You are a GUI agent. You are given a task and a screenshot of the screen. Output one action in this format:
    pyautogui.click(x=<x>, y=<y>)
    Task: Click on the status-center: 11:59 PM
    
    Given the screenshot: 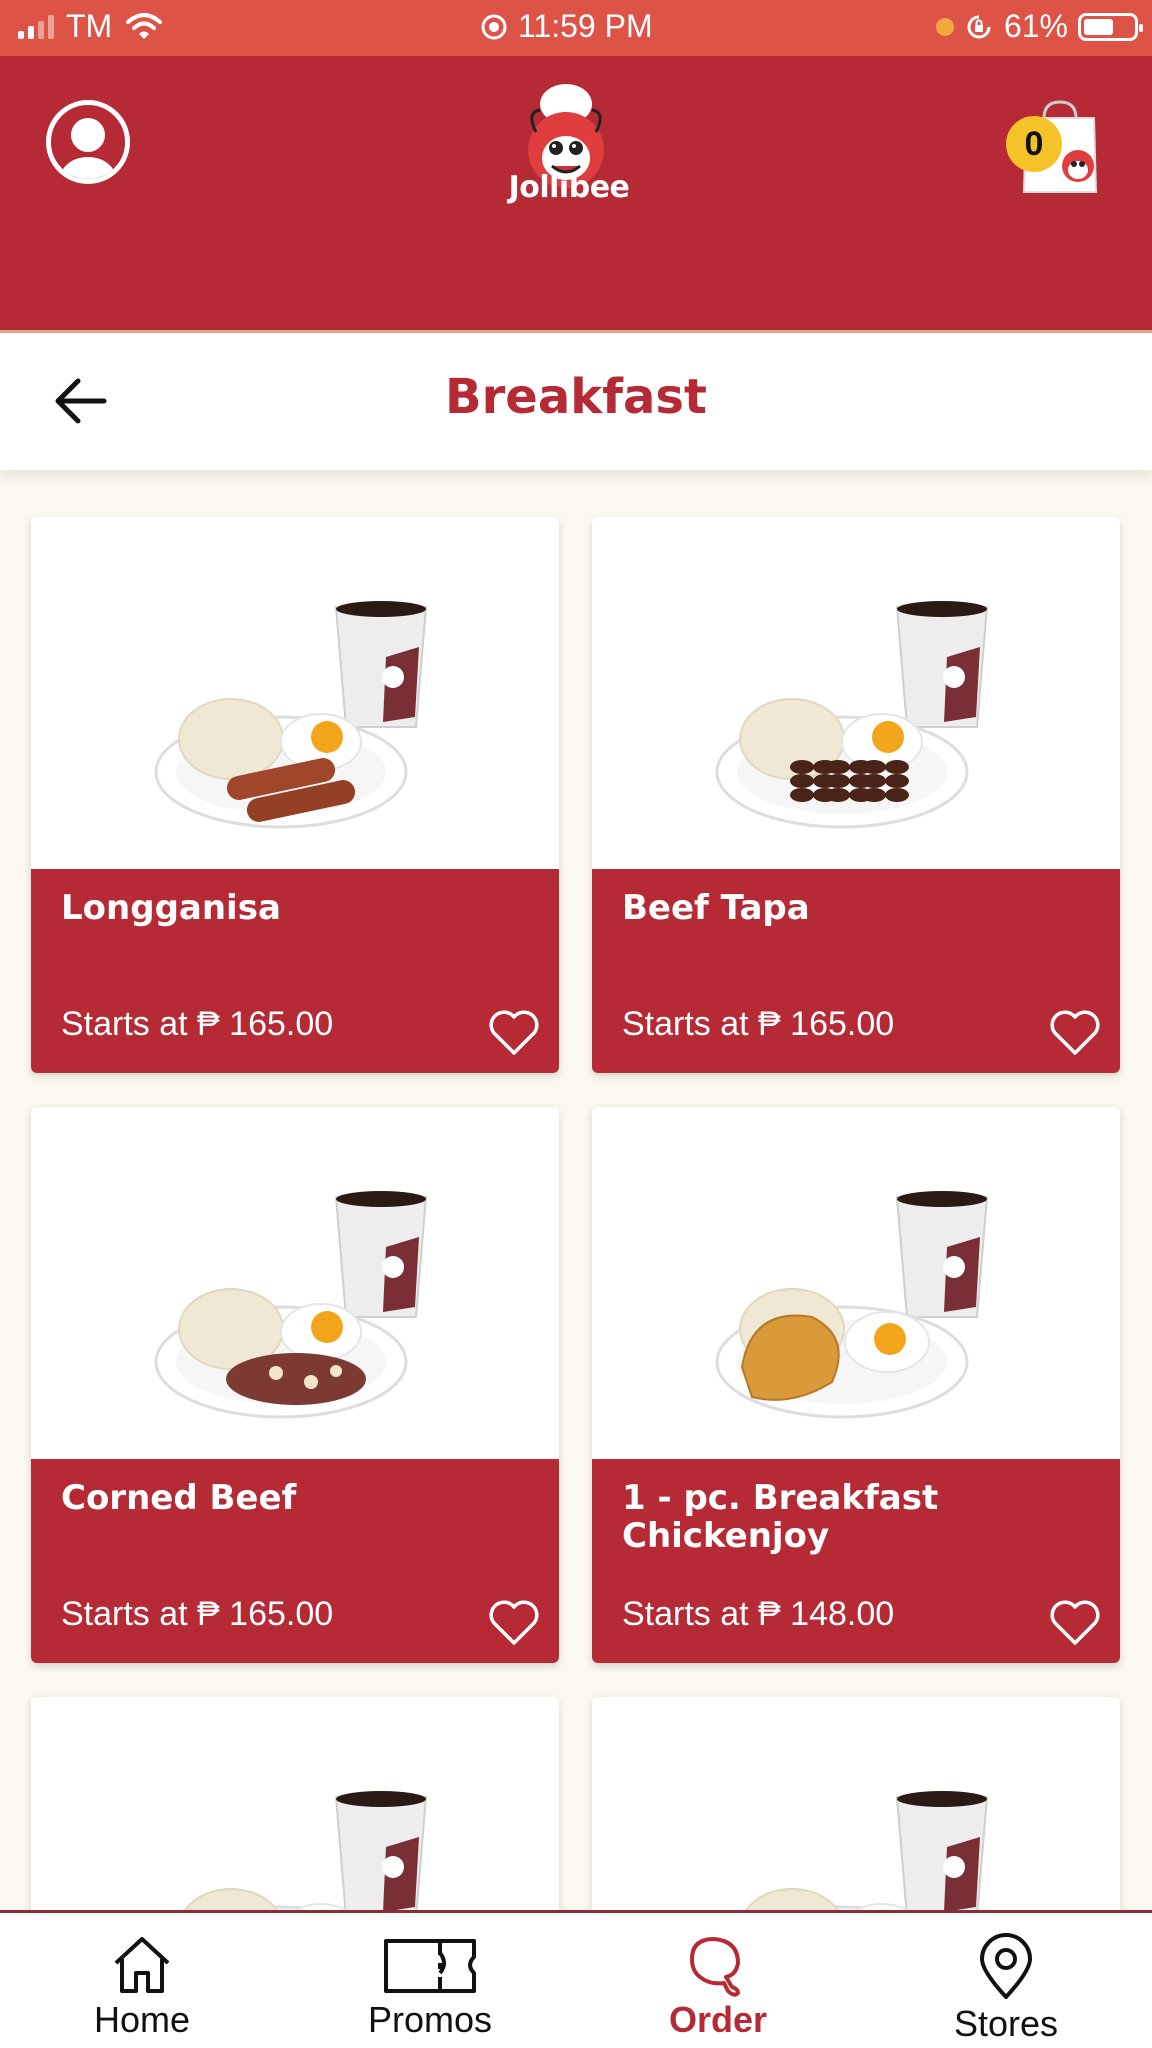 What is the action you would take?
    pyautogui.click(x=566, y=26)
    